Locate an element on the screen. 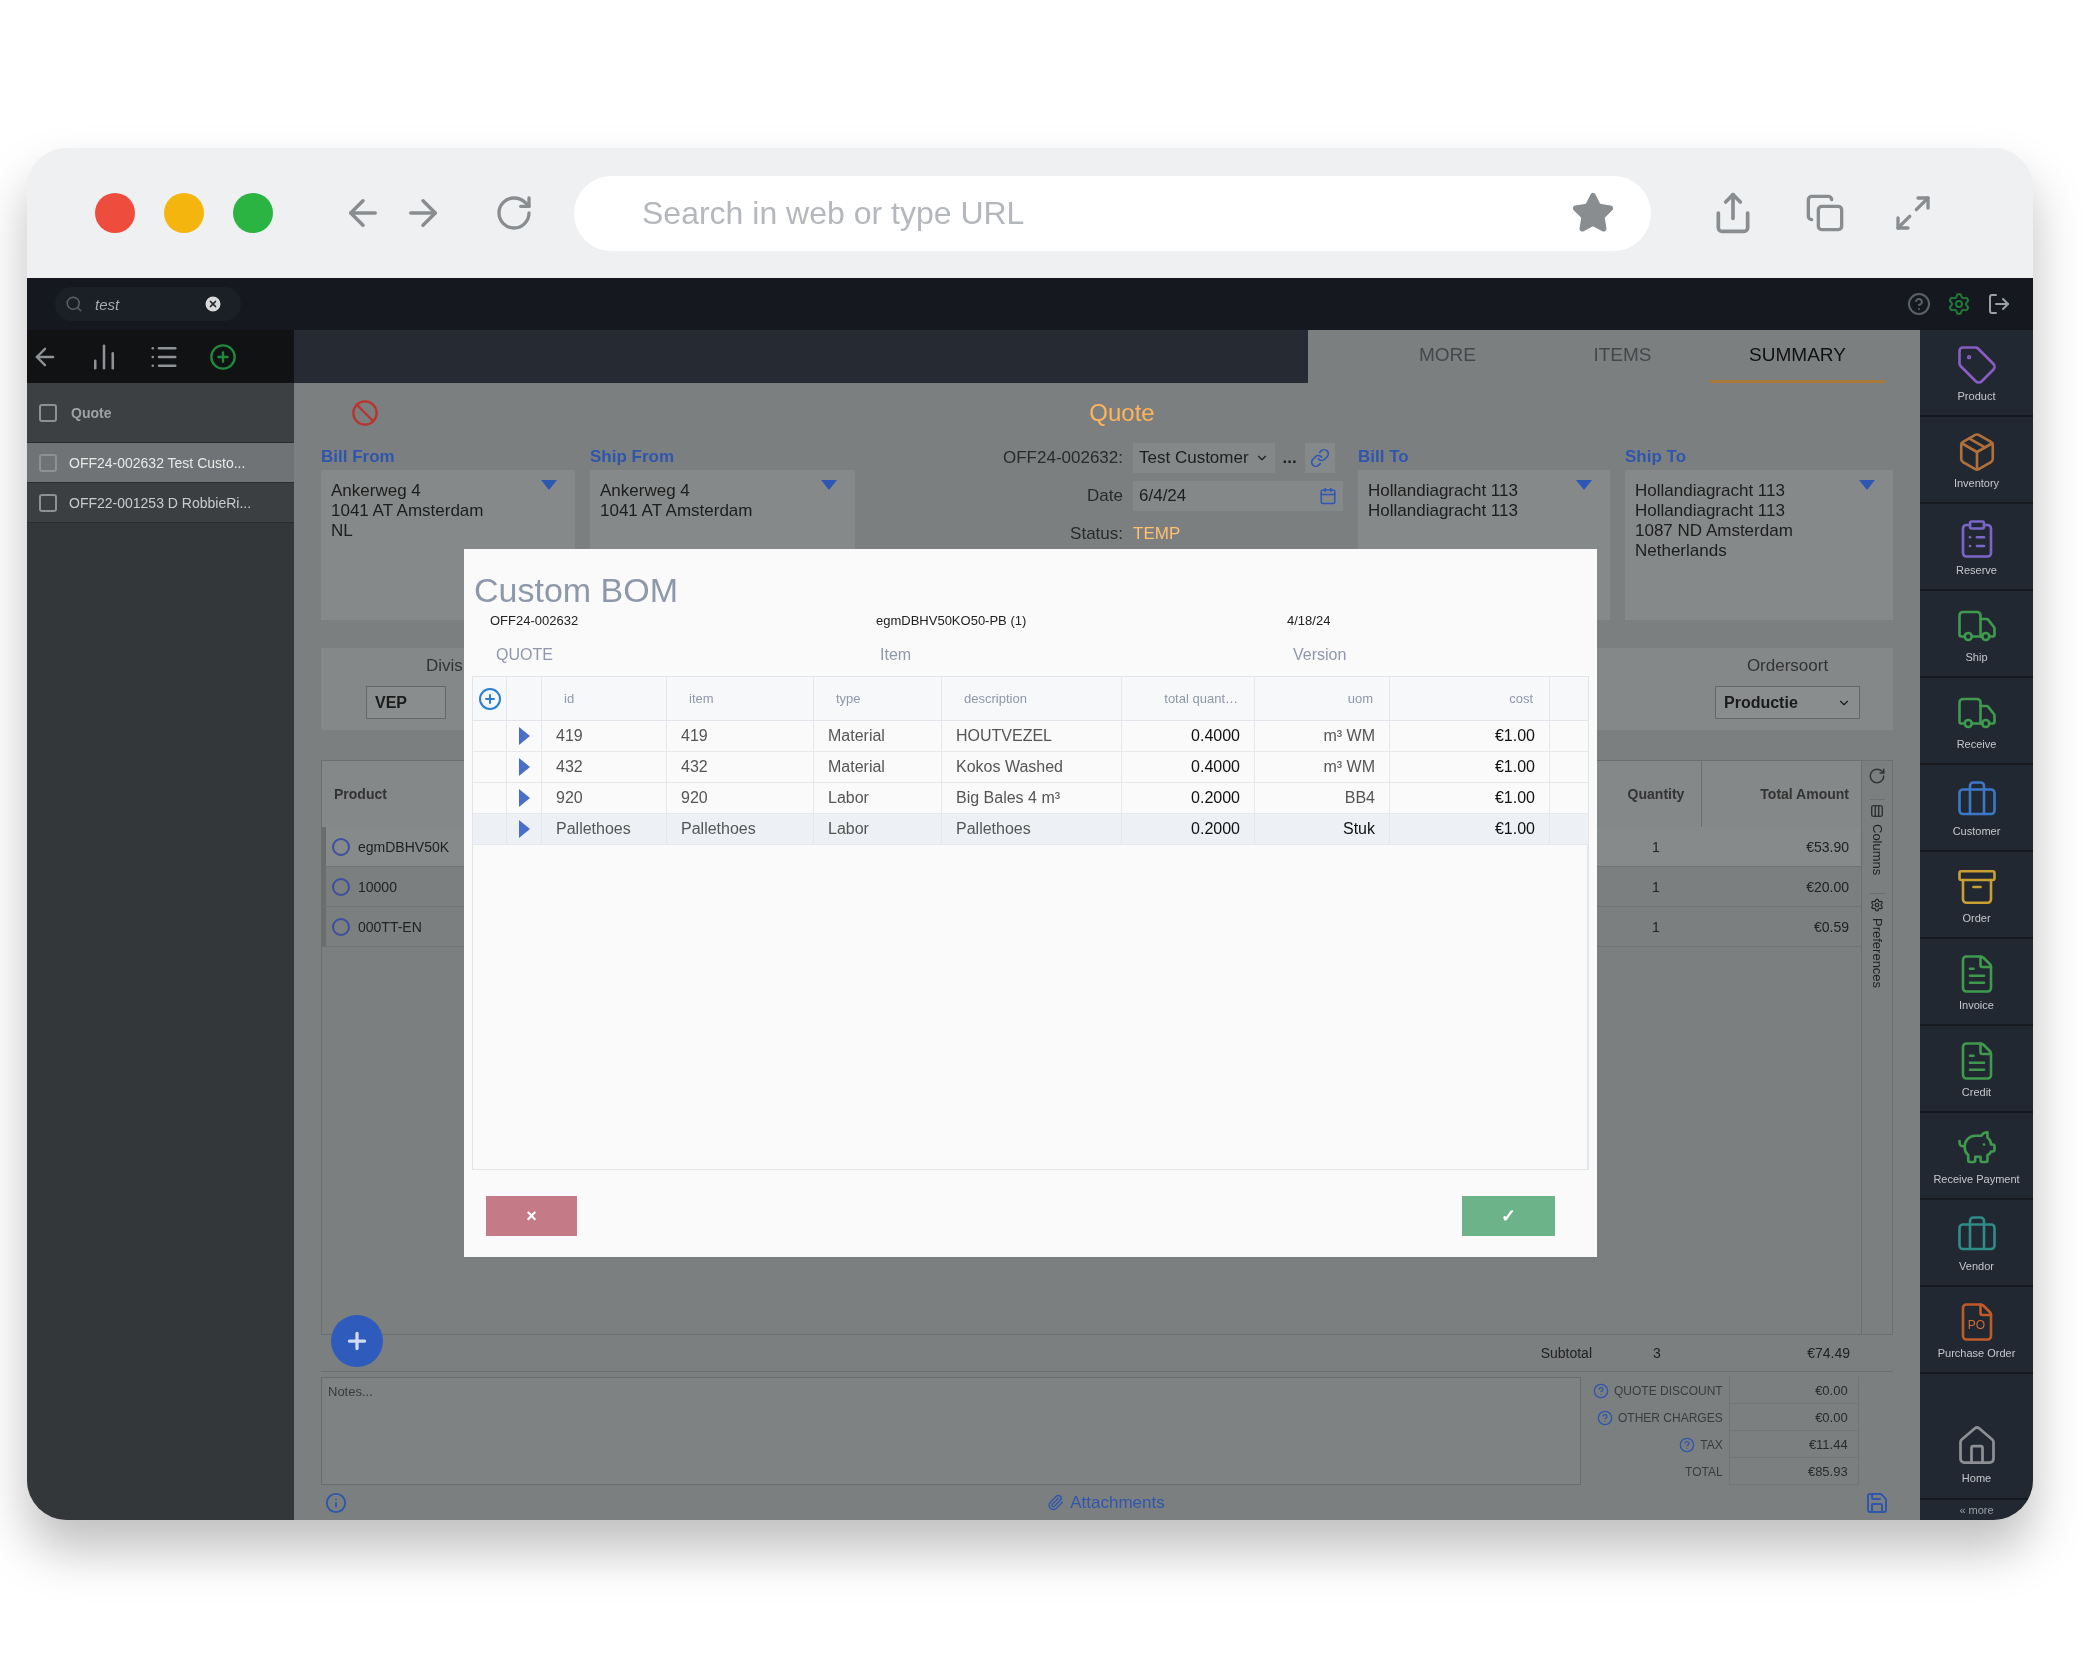 The height and width of the screenshot is (1667, 2084). save-icon is located at coordinates (1877, 1502).